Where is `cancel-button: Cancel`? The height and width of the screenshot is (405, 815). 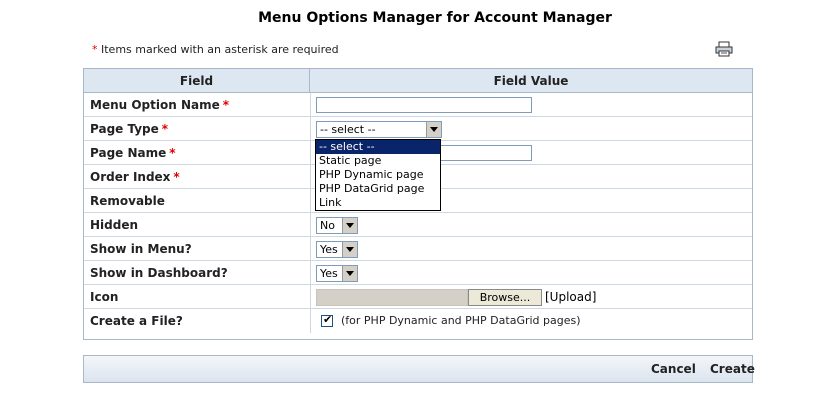 cancel-button: Cancel is located at coordinates (673, 369).